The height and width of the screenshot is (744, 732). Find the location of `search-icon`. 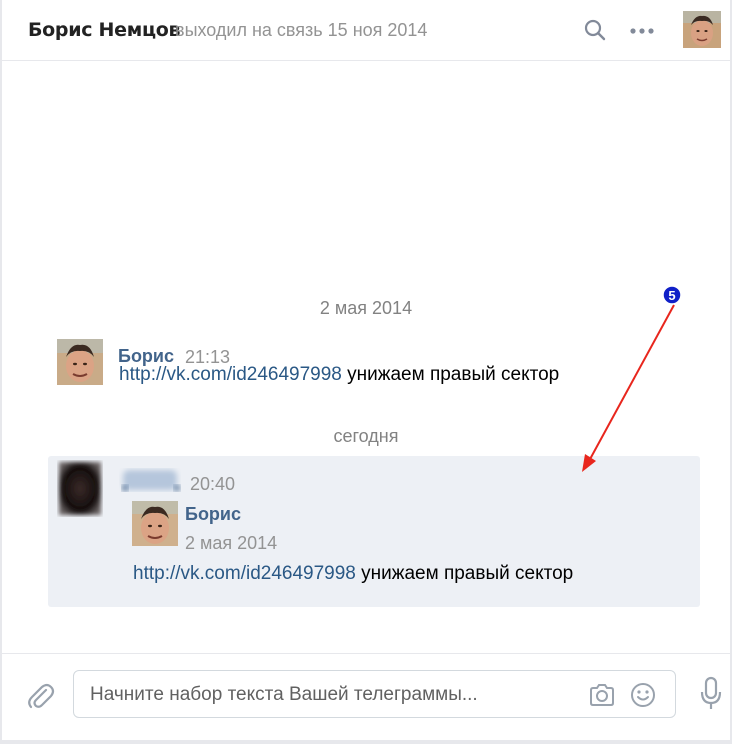

search-icon is located at coordinates (595, 30).